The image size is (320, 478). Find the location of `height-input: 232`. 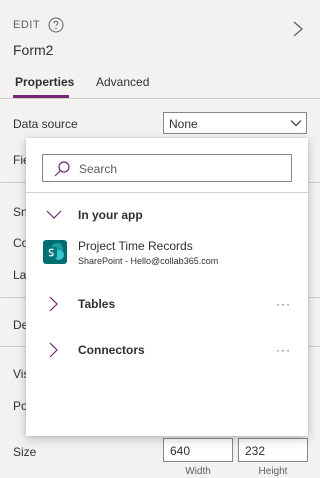

height-input: 232 is located at coordinates (273, 450).